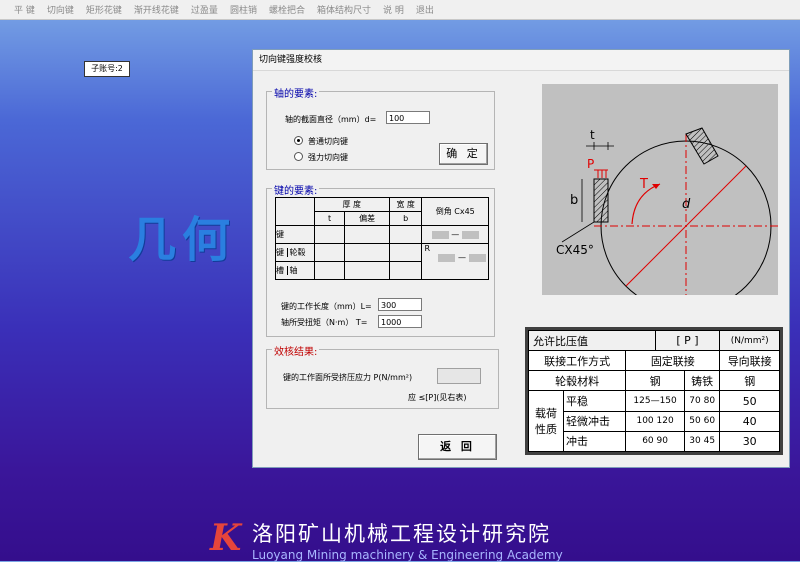 The height and width of the screenshot is (562, 800). Describe the element at coordinates (521, 60) in the screenshot. I see `dialog-title: 切向键强度校核` at that location.